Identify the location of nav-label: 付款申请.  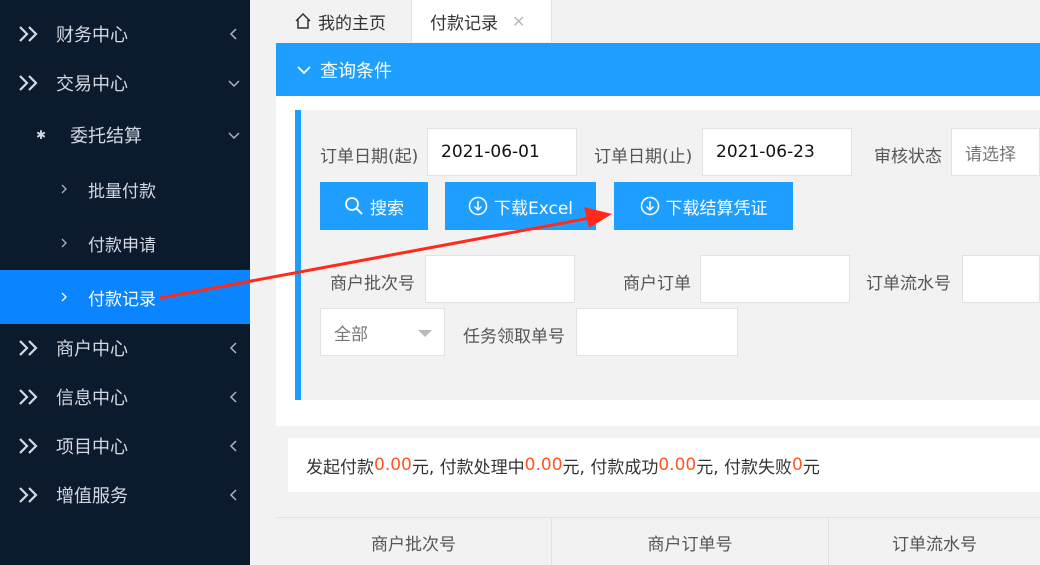
(122, 245).